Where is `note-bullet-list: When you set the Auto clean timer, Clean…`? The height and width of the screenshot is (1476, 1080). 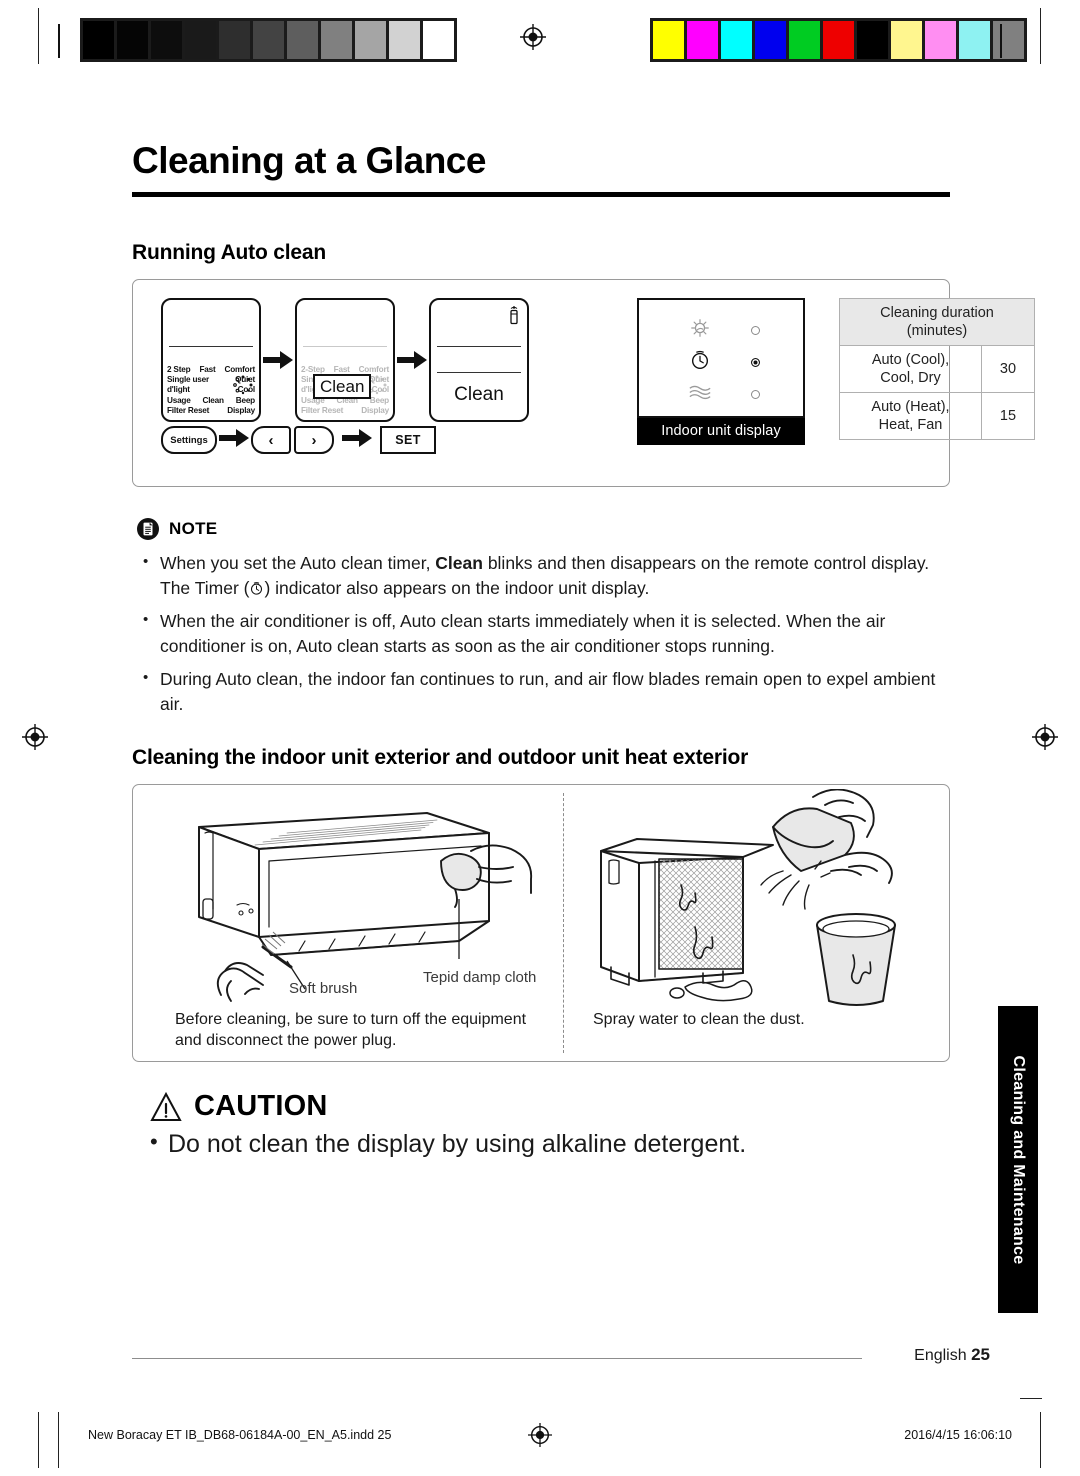
note-bullet-list: When you set the Auto clean timer, Clean… is located at coordinates (541, 633).